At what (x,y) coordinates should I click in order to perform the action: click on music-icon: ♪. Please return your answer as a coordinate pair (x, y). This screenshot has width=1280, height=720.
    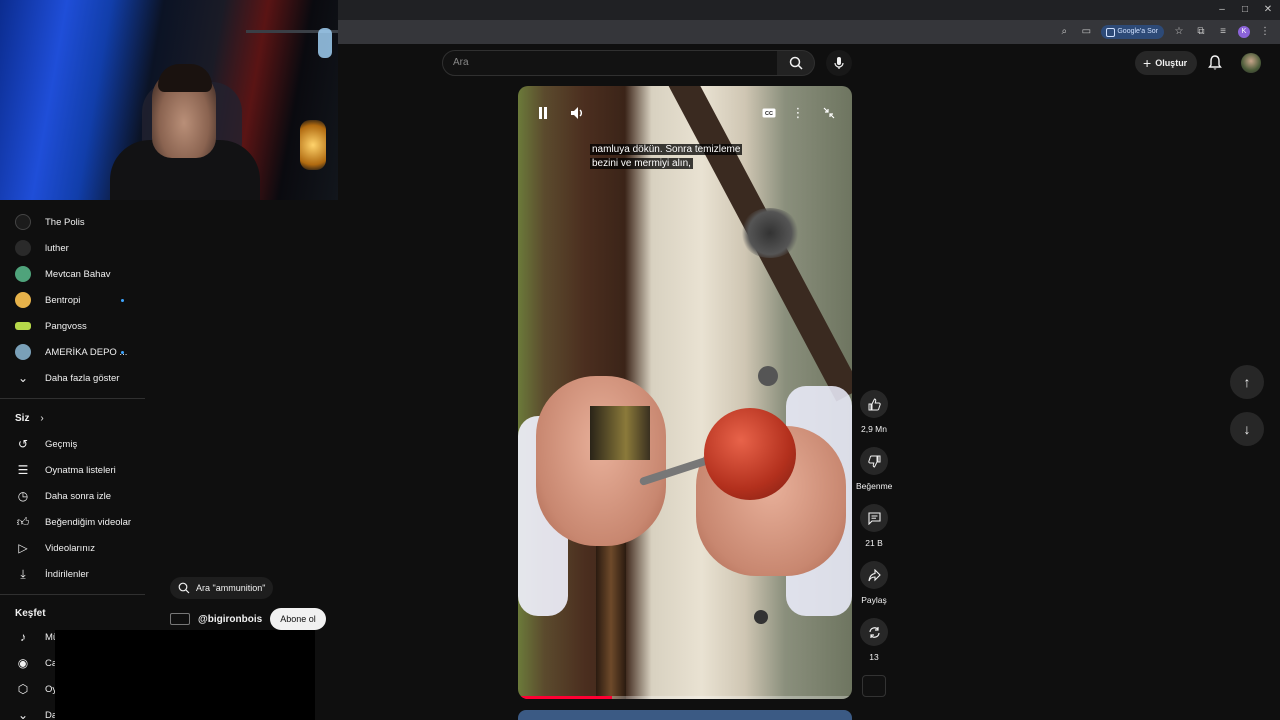
    Looking at the image, I should click on (23, 637).